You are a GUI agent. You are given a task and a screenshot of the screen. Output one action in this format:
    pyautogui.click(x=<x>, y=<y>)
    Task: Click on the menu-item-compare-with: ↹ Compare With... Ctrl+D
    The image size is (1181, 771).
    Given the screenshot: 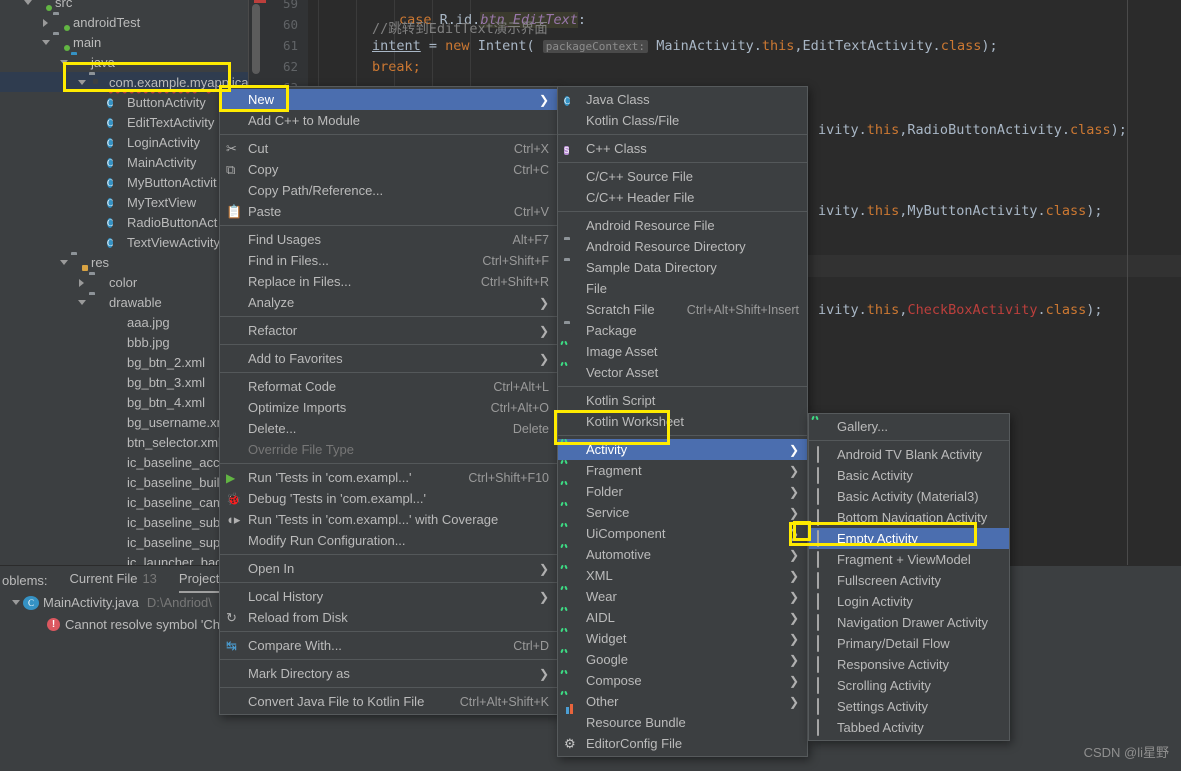 What is the action you would take?
    pyautogui.click(x=388, y=645)
    